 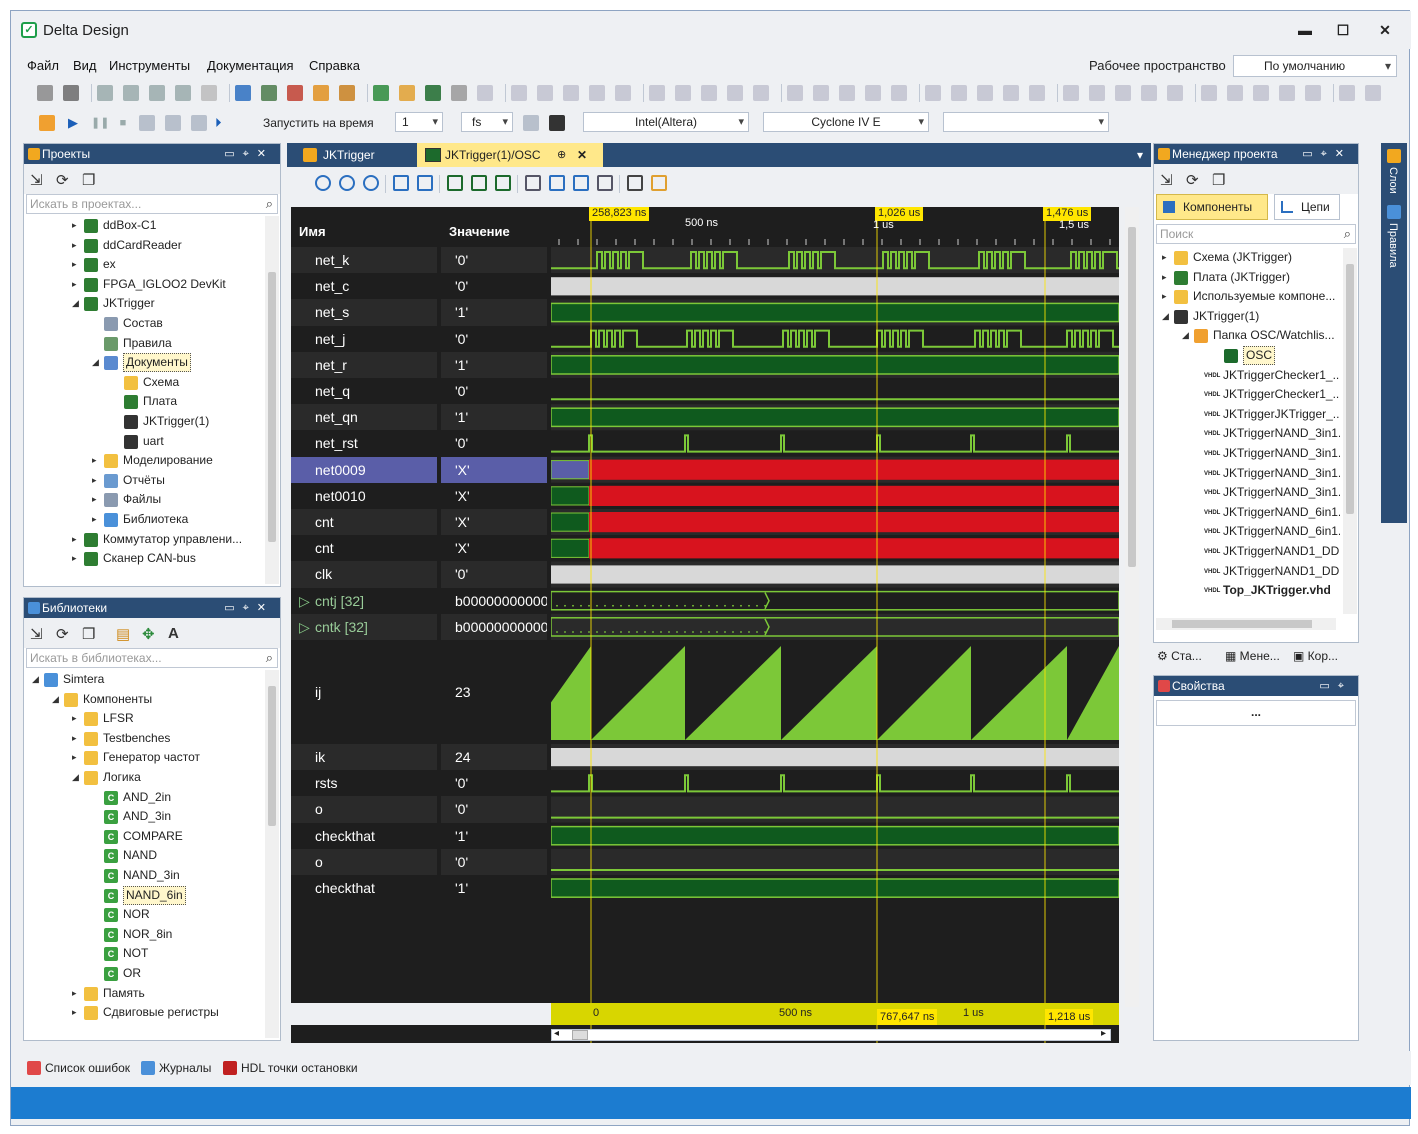 What do you see at coordinates (1350, 389) in the screenshot?
I see `scroll-thumb` at bounding box center [1350, 389].